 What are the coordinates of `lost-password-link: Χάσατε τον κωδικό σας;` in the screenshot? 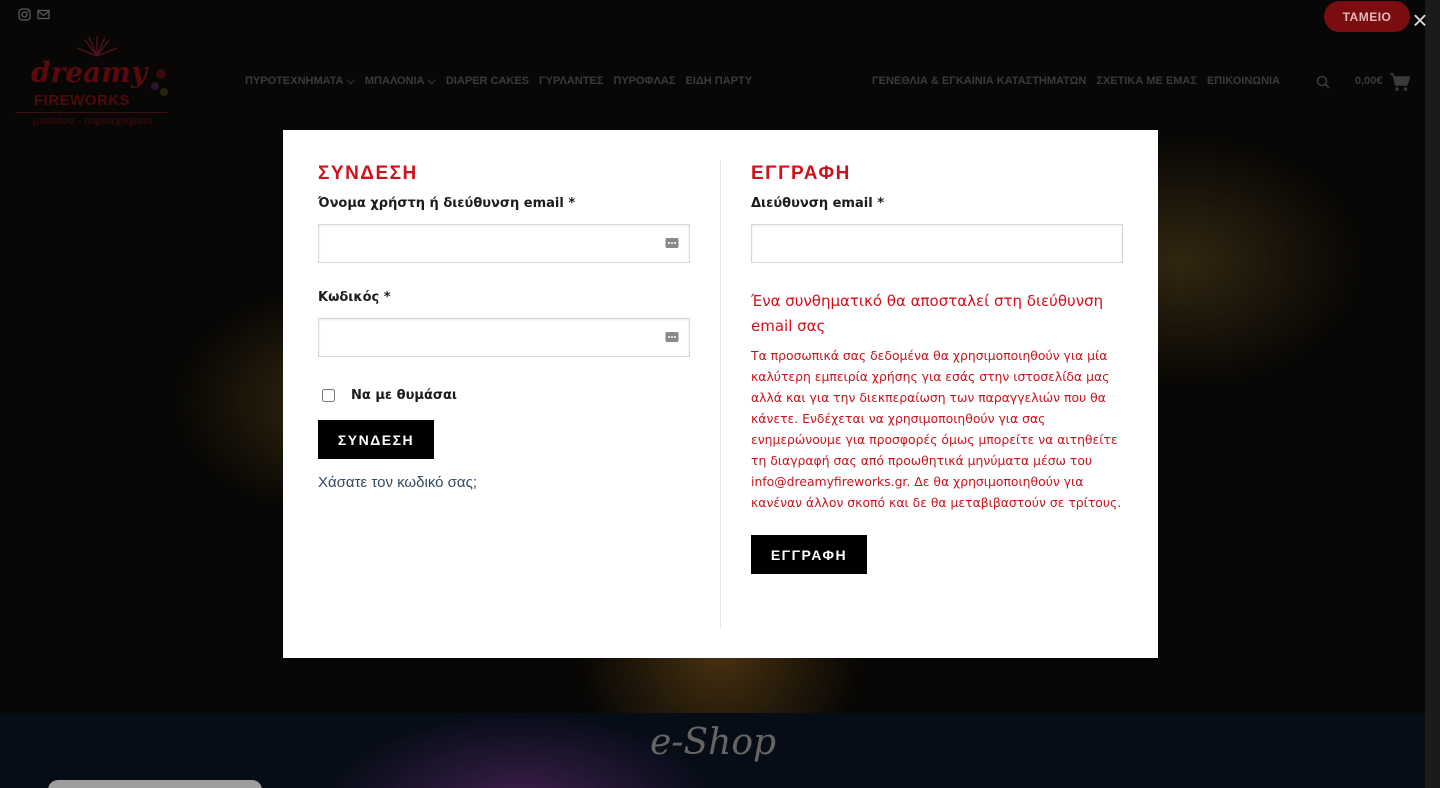 It's located at (504, 482).